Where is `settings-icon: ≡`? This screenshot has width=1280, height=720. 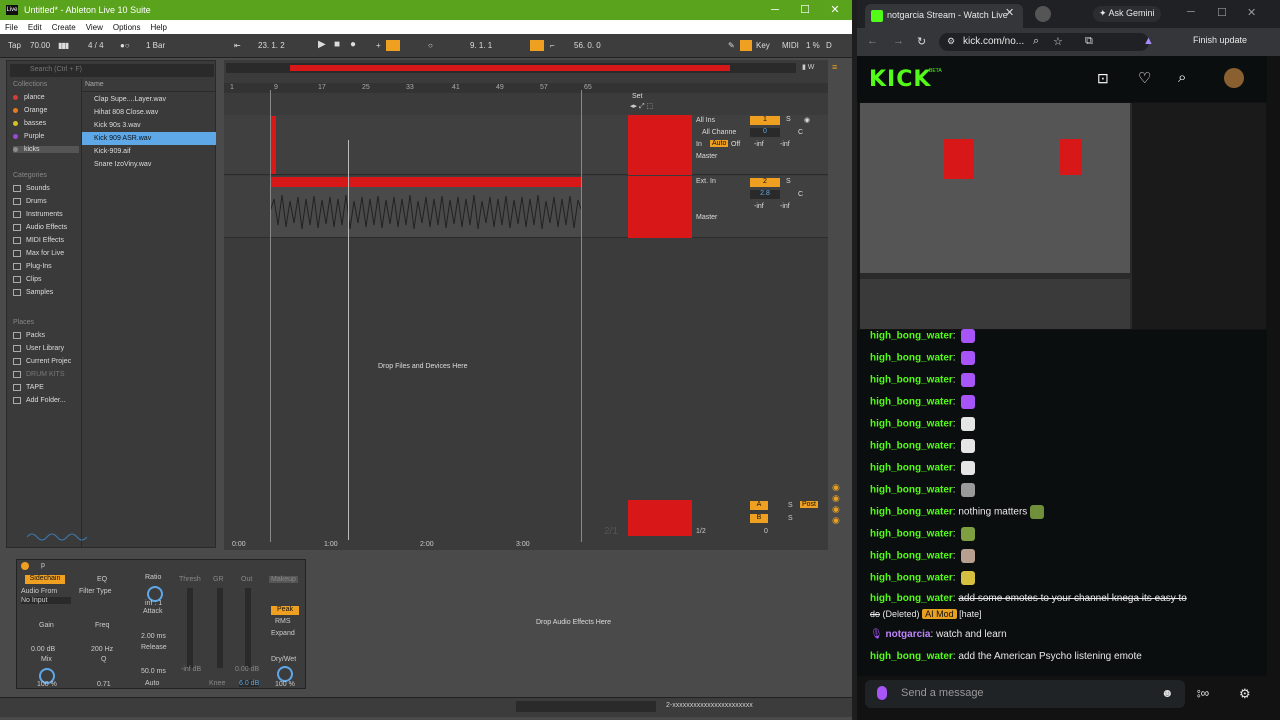 settings-icon: ≡ is located at coordinates (838, 67).